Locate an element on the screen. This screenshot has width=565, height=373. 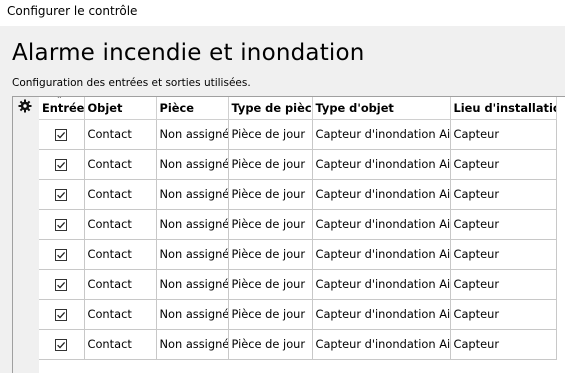
column-header-label: Type de pièce is located at coordinates (271, 107).